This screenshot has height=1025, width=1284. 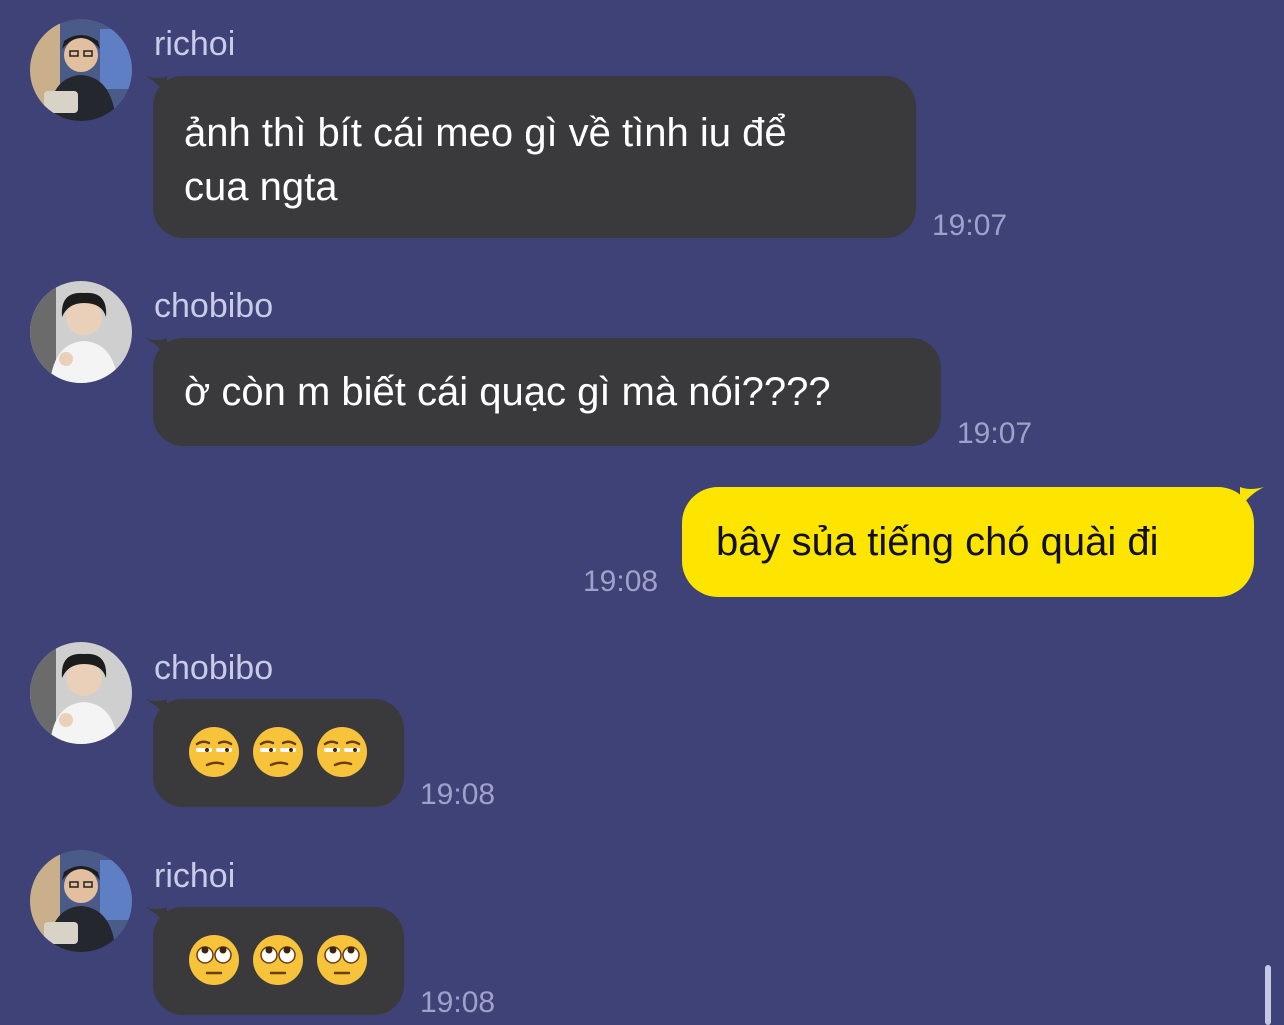 What do you see at coordinates (507, 392) in the screenshot?
I see `message-text: ờ còn m biết cái quạc gì mà nói????` at bounding box center [507, 392].